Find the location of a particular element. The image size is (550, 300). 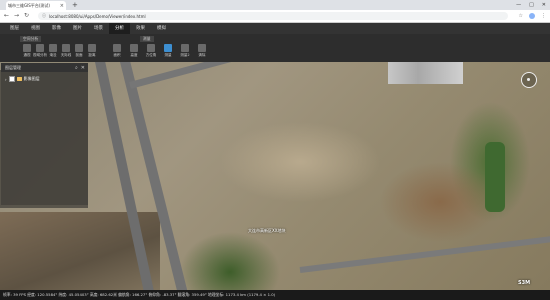

ribbon-button-8: 方位角 is located at coordinates (151, 51).